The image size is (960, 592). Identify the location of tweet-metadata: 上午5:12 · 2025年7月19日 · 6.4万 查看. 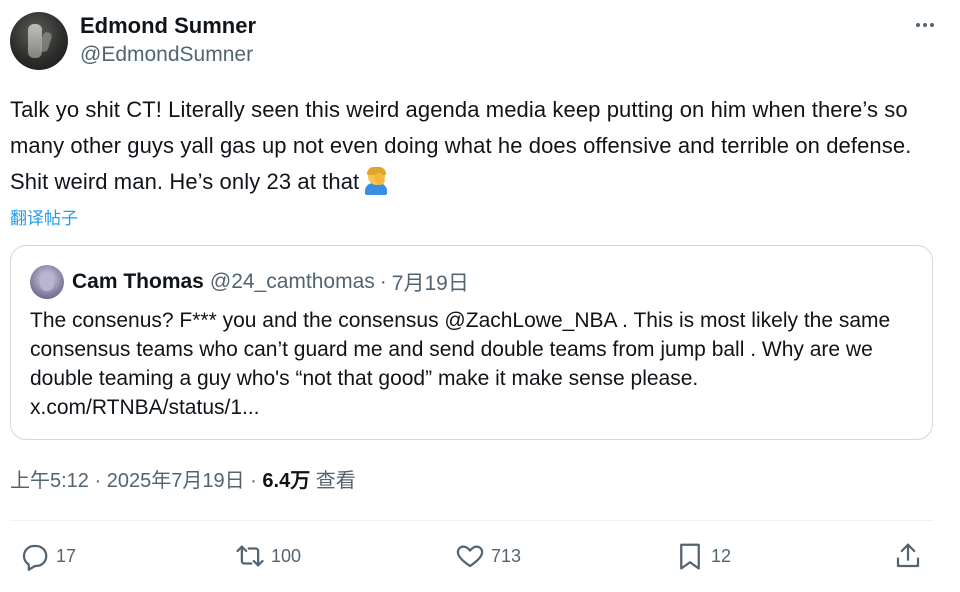
(183, 481).